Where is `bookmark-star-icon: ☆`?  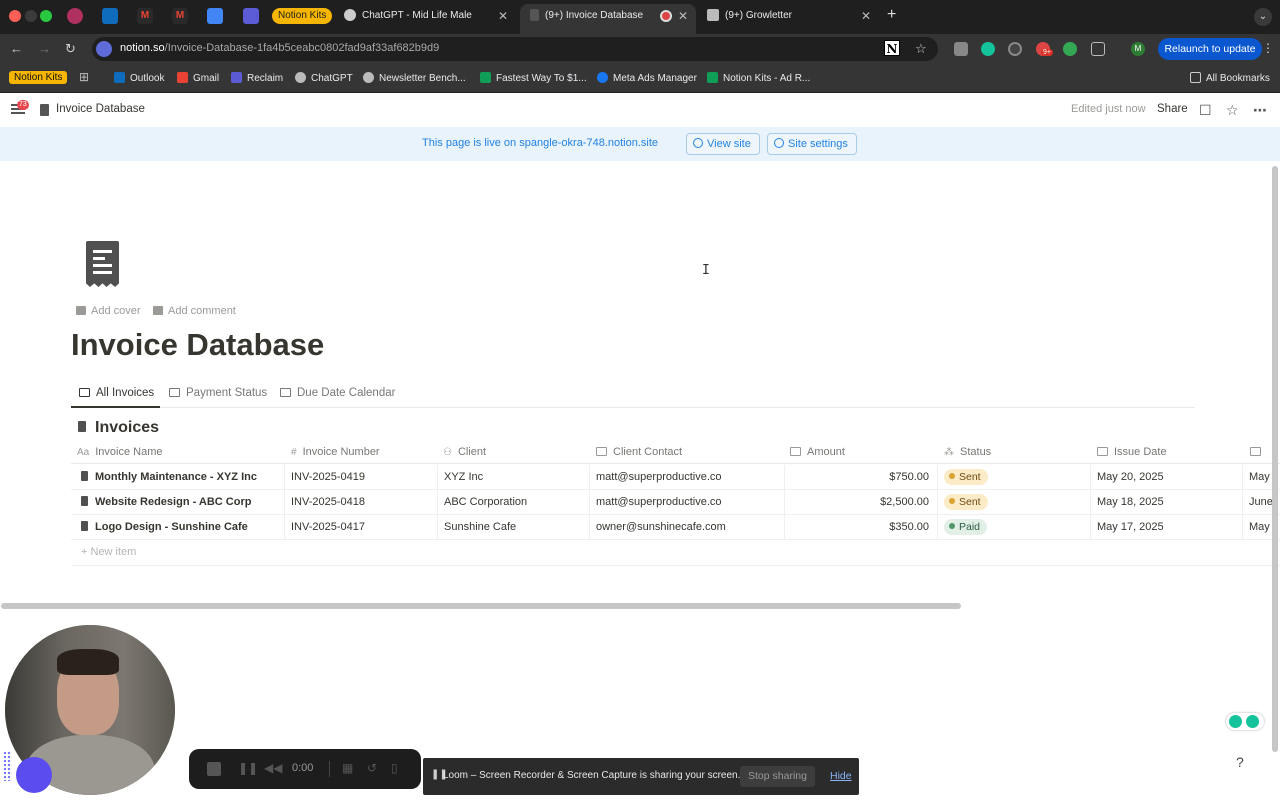
bookmark-star-icon: ☆ is located at coordinates (921, 49).